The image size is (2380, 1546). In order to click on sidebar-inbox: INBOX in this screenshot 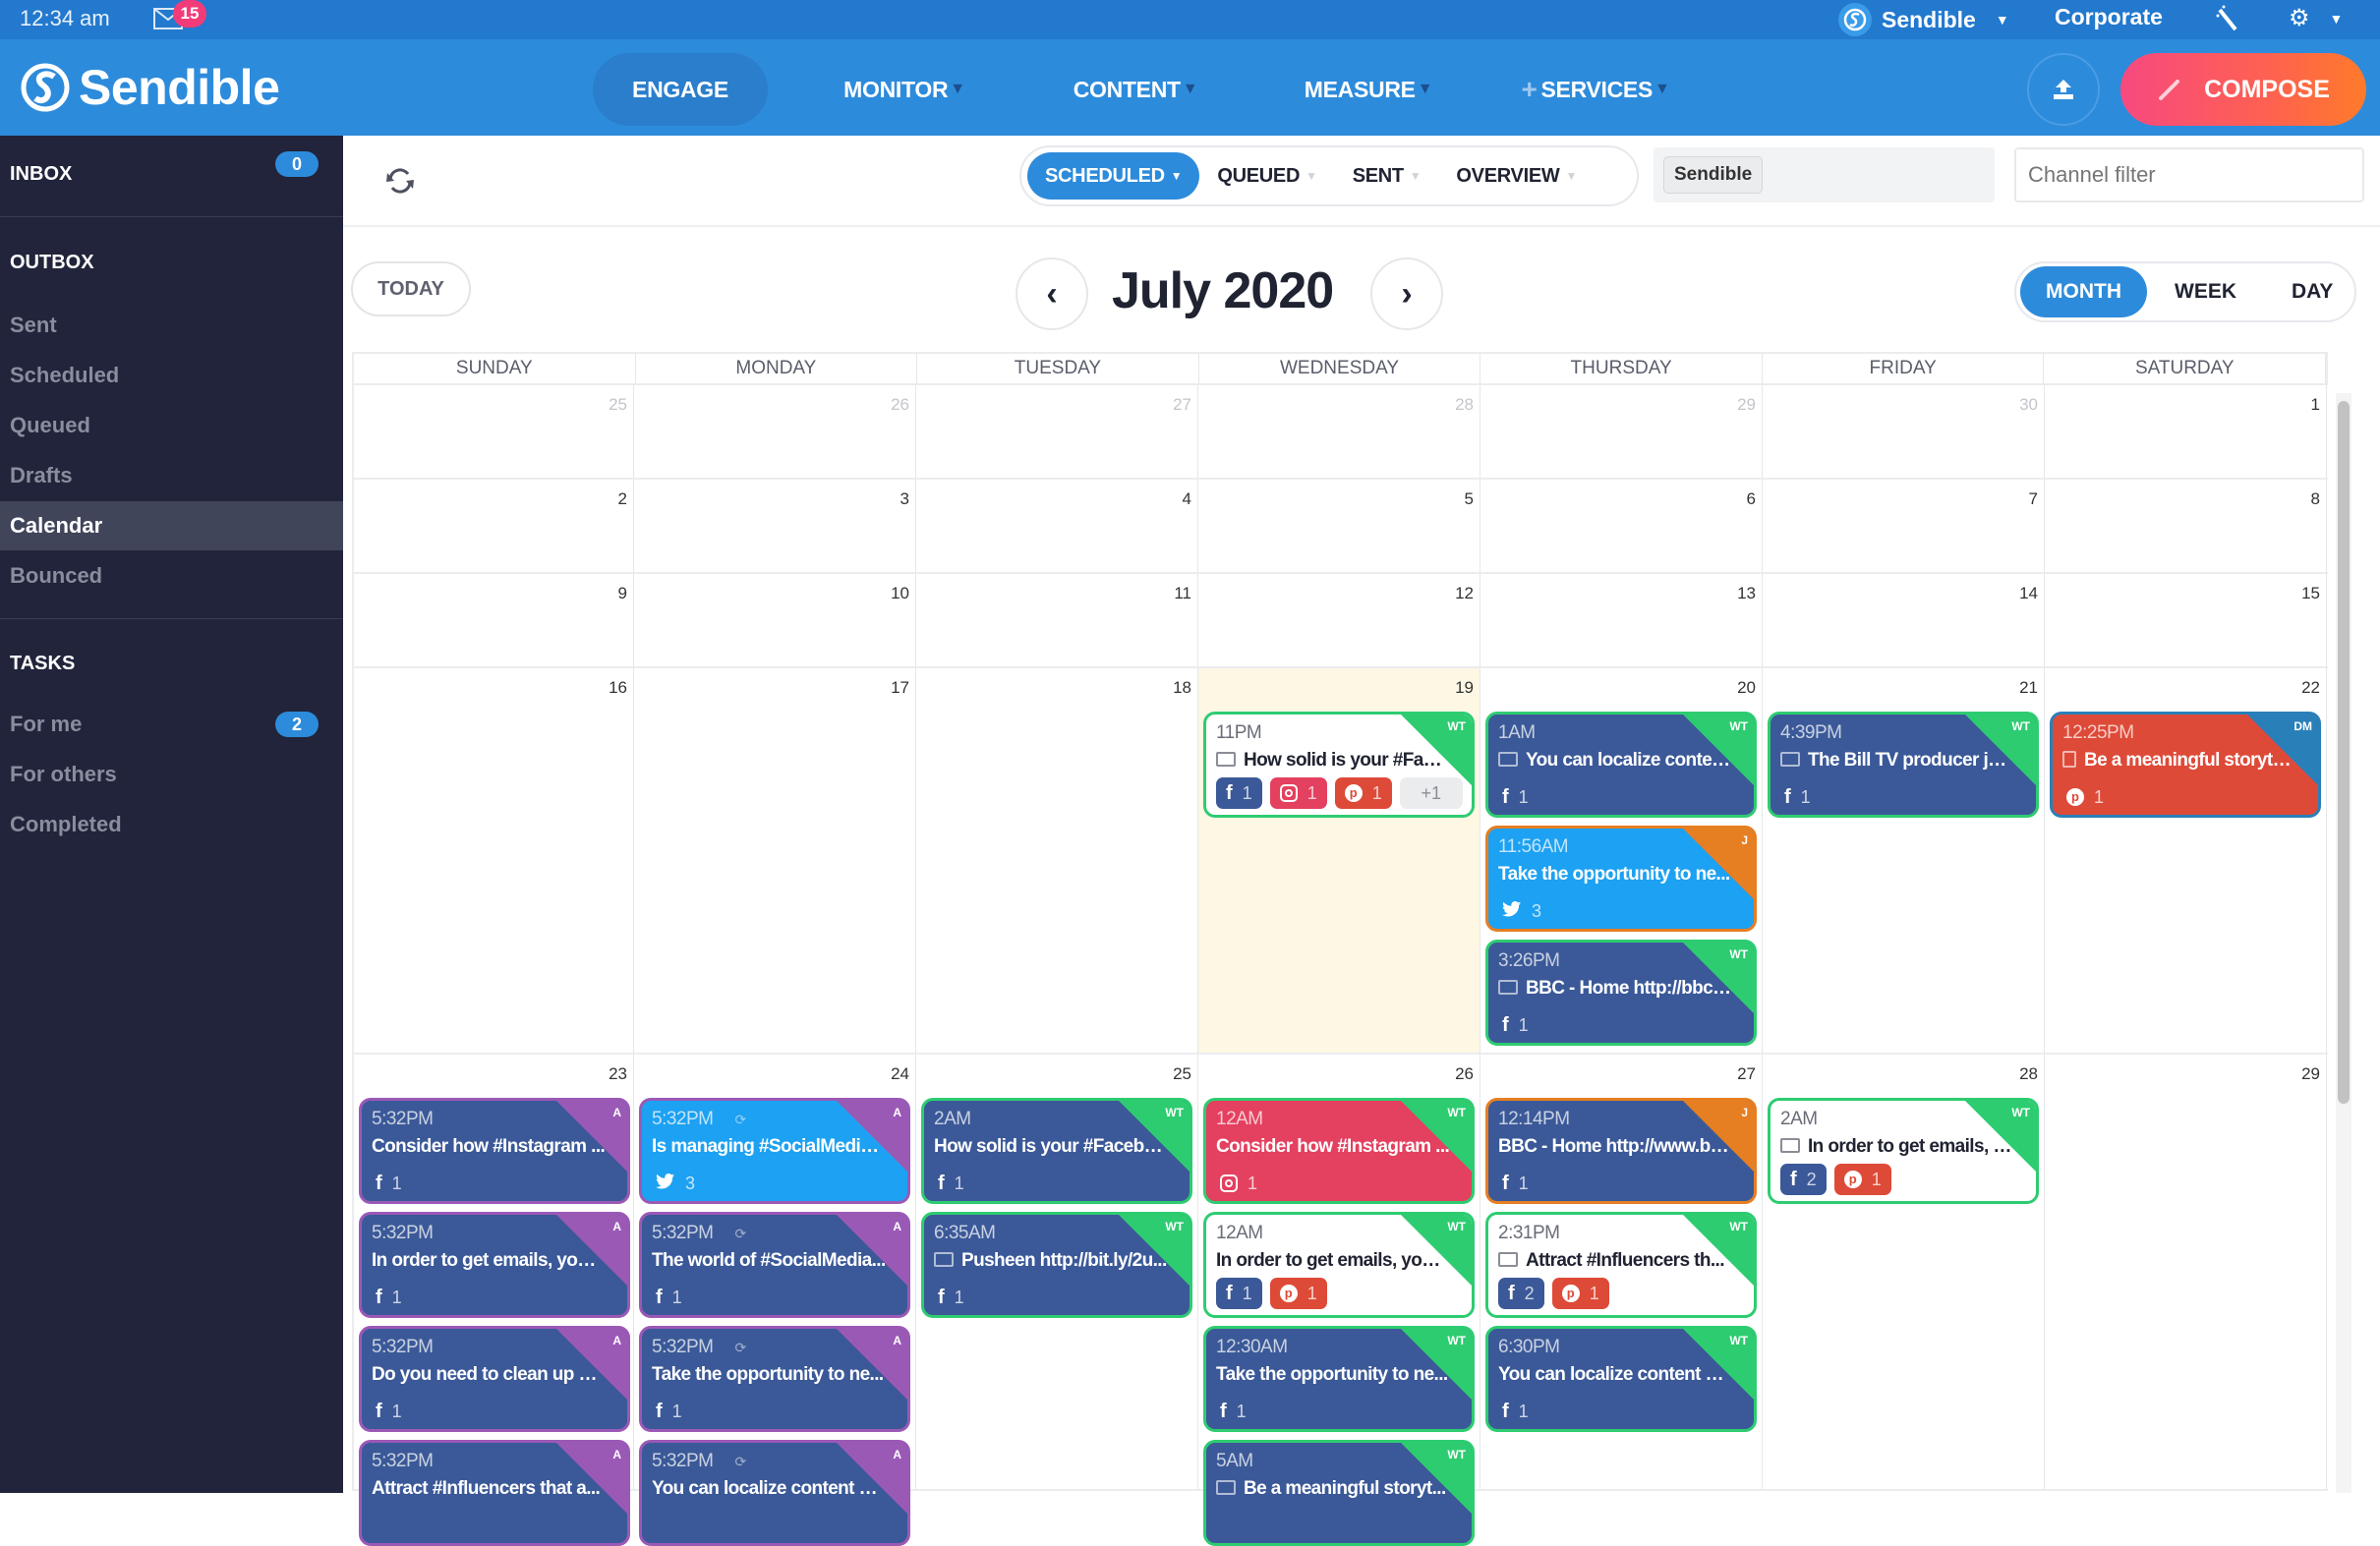, I will do `click(41, 174)`.